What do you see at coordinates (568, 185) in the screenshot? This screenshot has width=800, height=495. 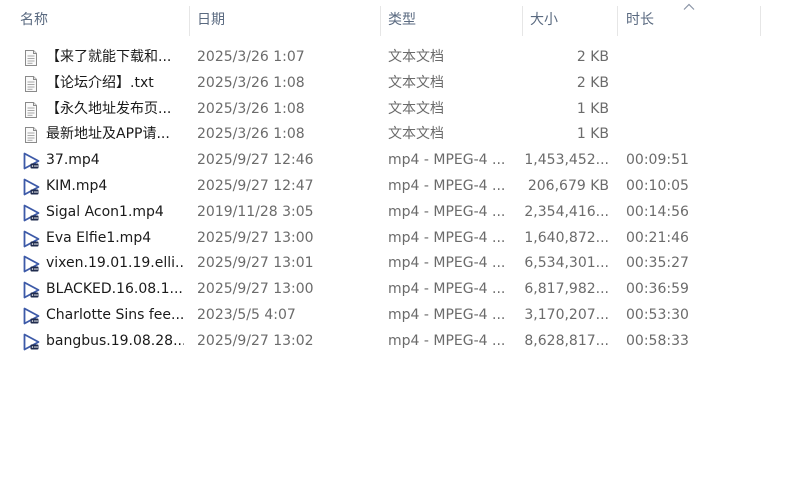 I see `file-size: 206,679 KB` at bounding box center [568, 185].